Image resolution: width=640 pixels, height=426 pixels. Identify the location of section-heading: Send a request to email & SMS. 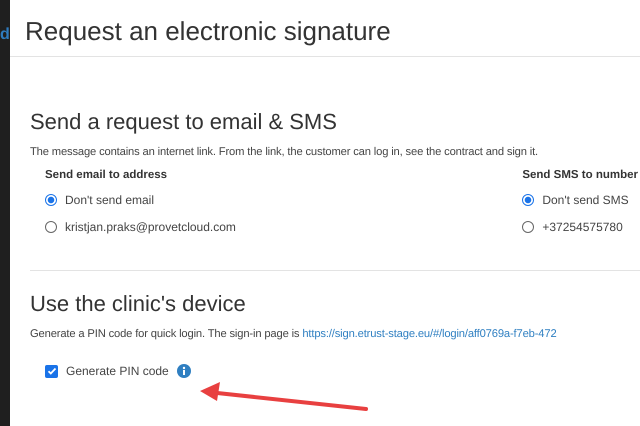
(184, 122).